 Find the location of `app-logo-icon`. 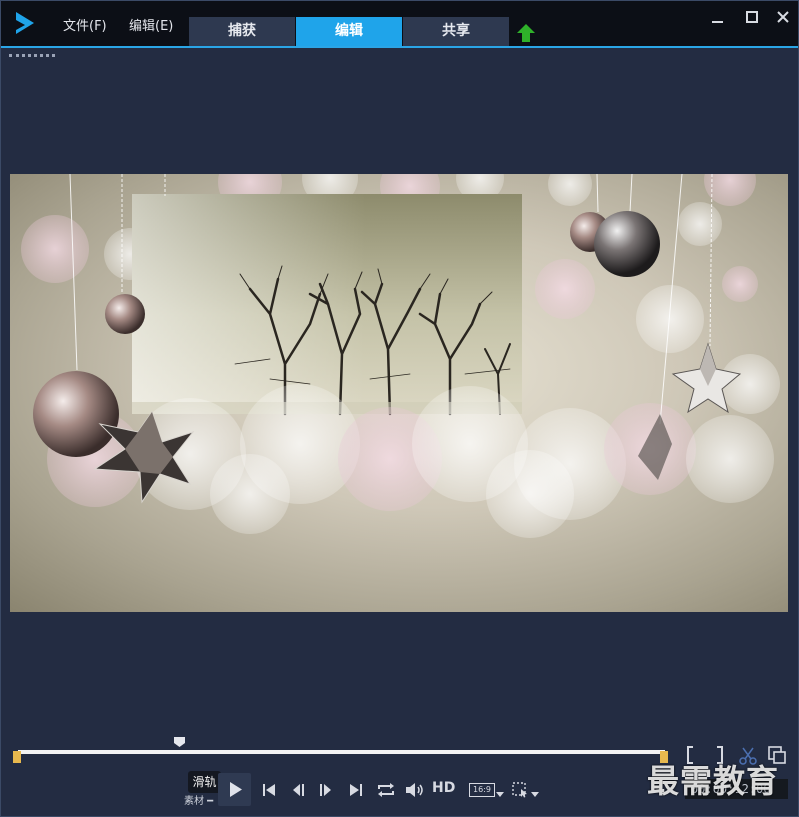

app-logo-icon is located at coordinates (25, 23).